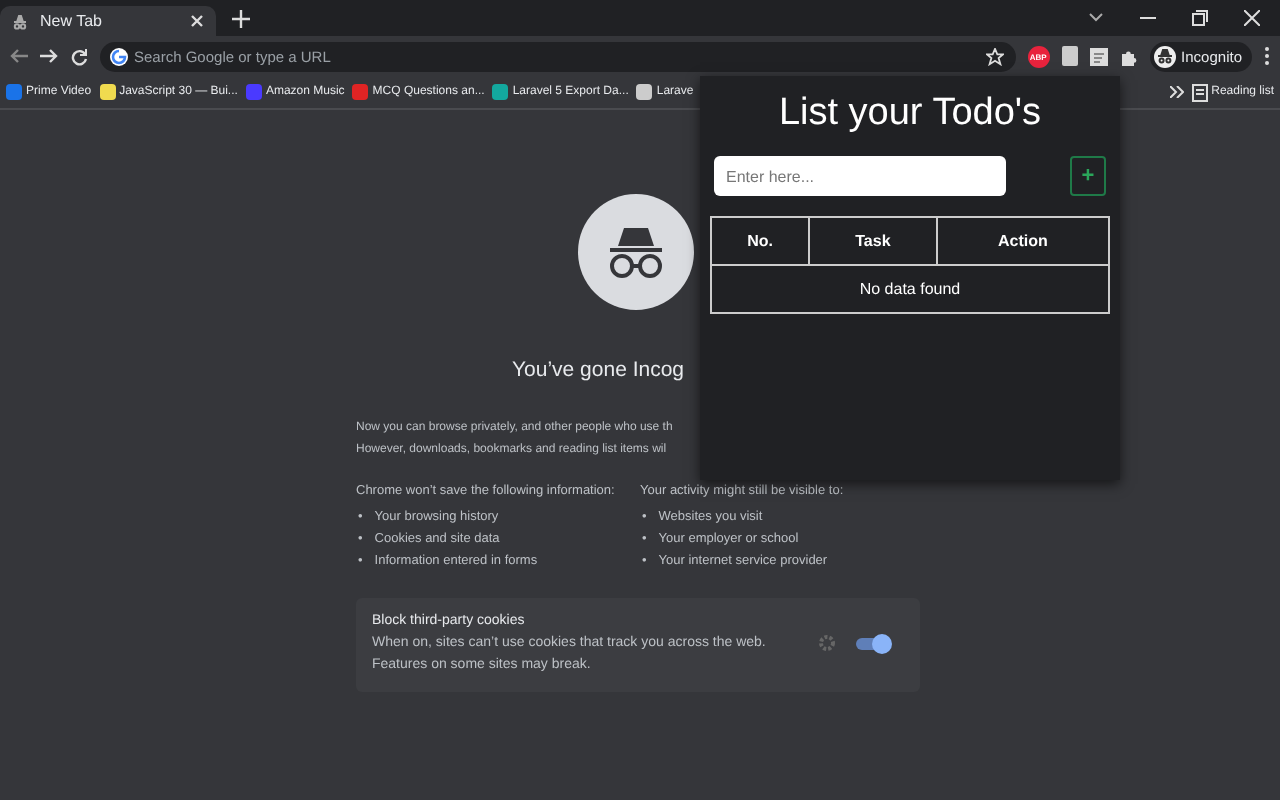 The width and height of the screenshot is (1280, 800). I want to click on menu-icon, so click(1267, 56).